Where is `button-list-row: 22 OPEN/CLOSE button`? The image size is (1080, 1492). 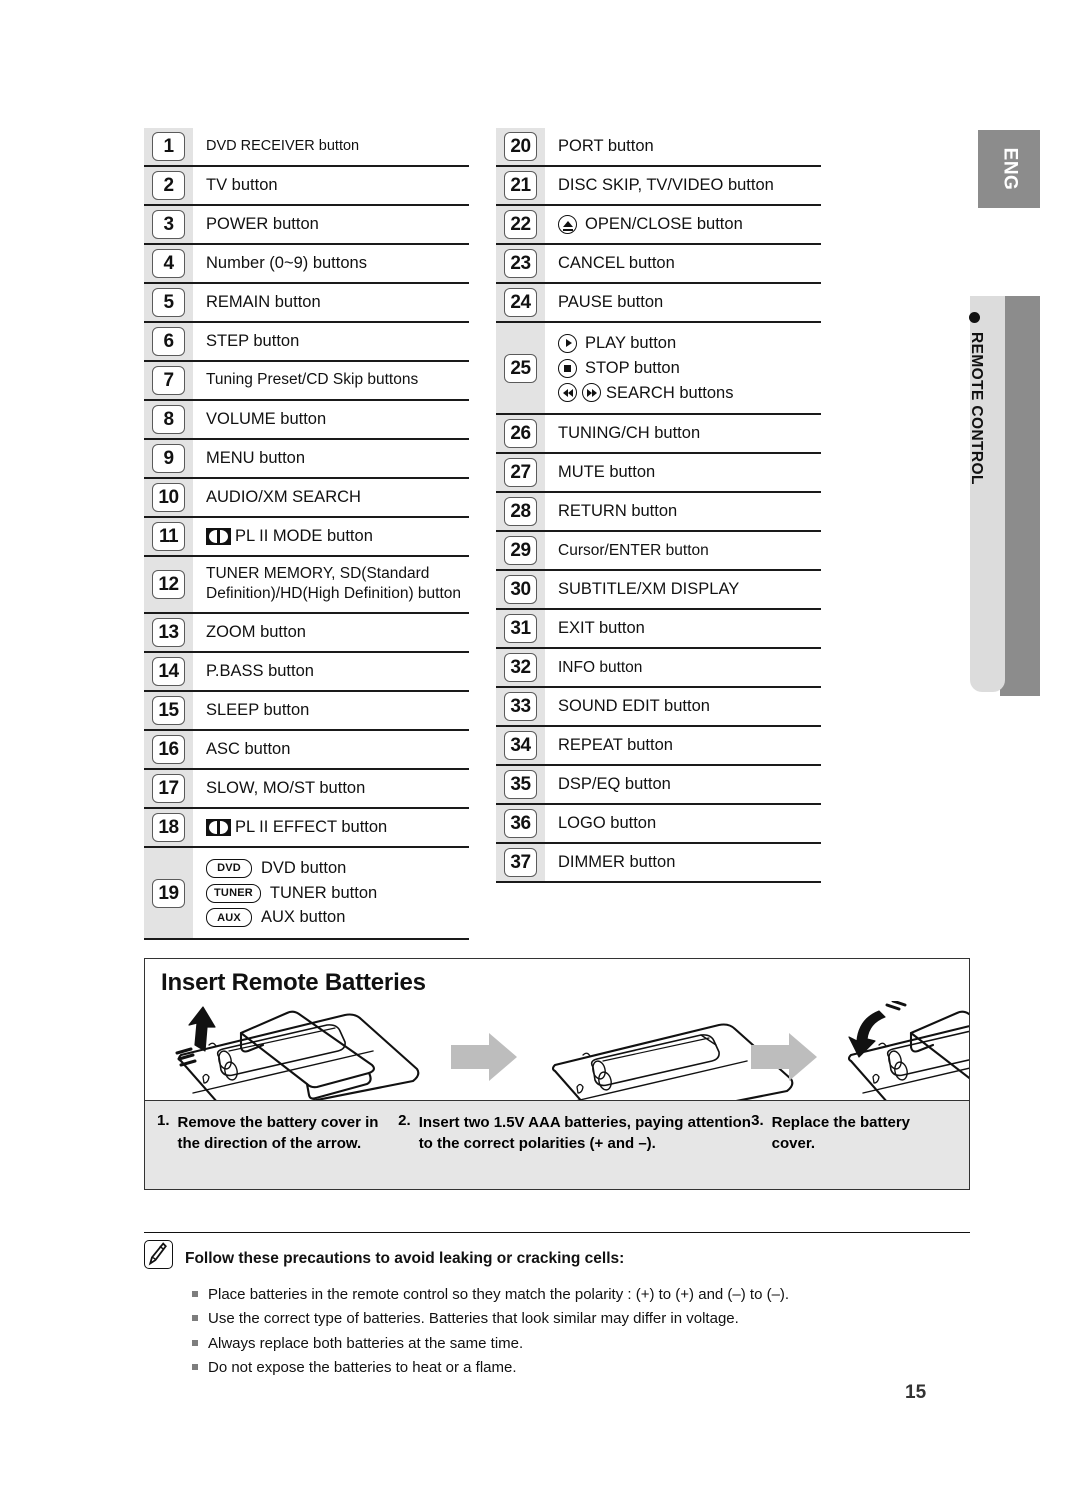
button-list-row: 22 OPEN/CLOSE button is located at coordinates (658, 225).